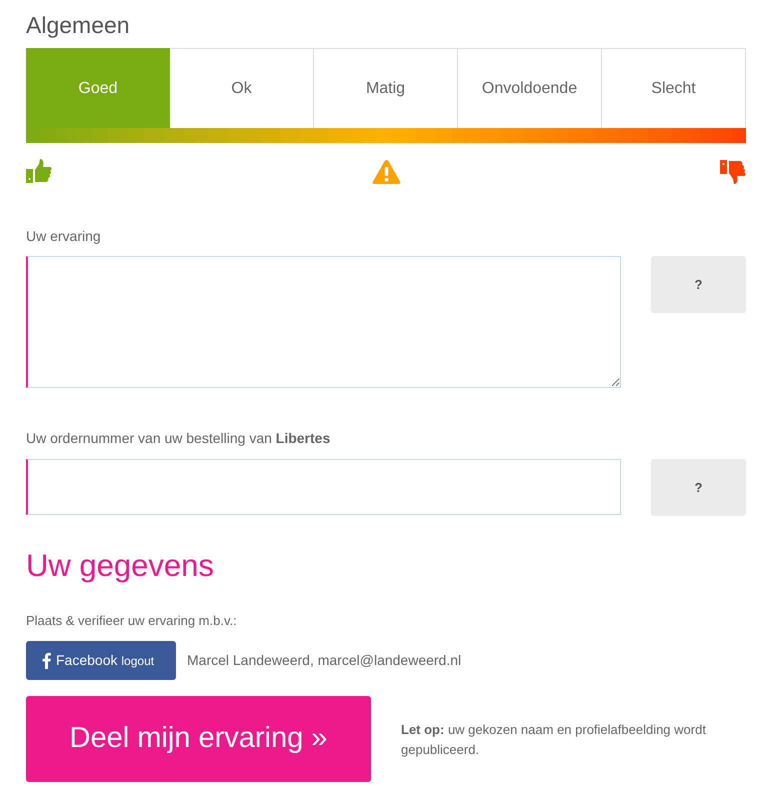 The height and width of the screenshot is (787, 764). What do you see at coordinates (530, 88) in the screenshot?
I see `rating-tab: Onvoldoende` at bounding box center [530, 88].